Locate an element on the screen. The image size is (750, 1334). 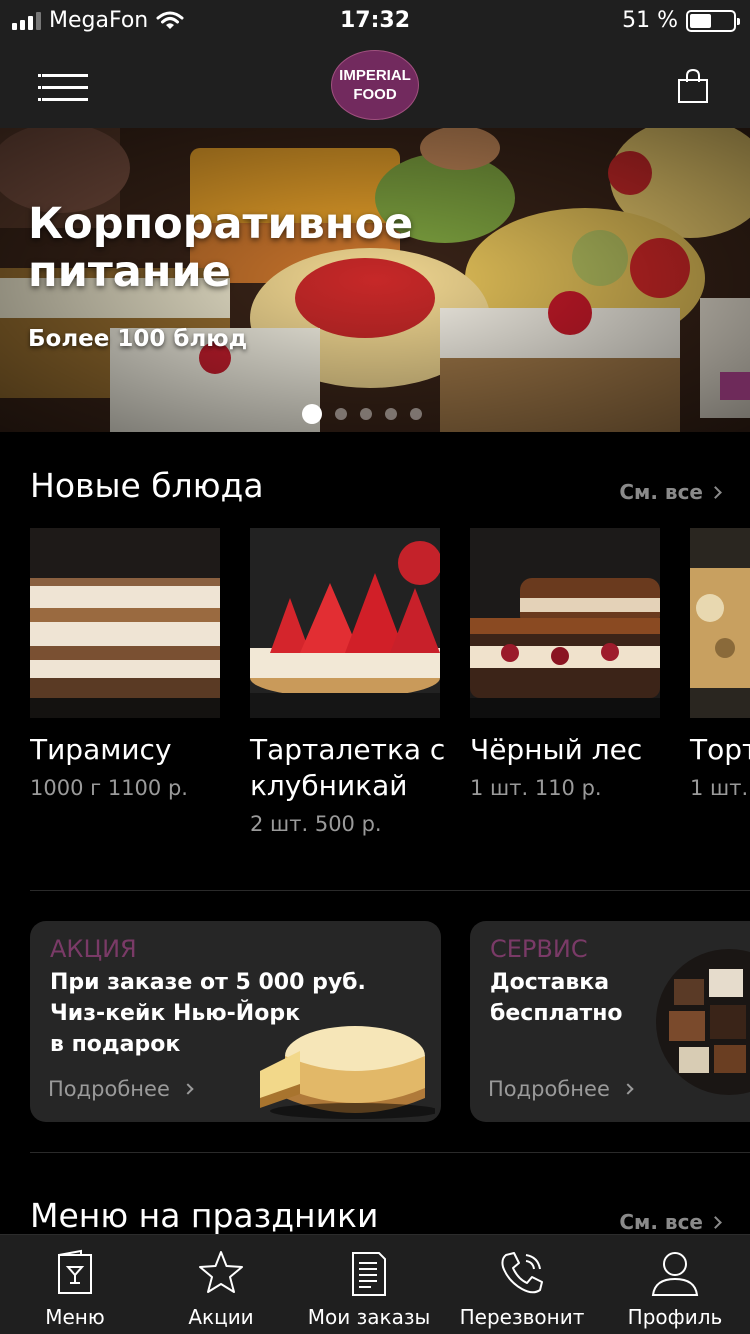
shopping-bag-icon is located at coordinates (693, 86).